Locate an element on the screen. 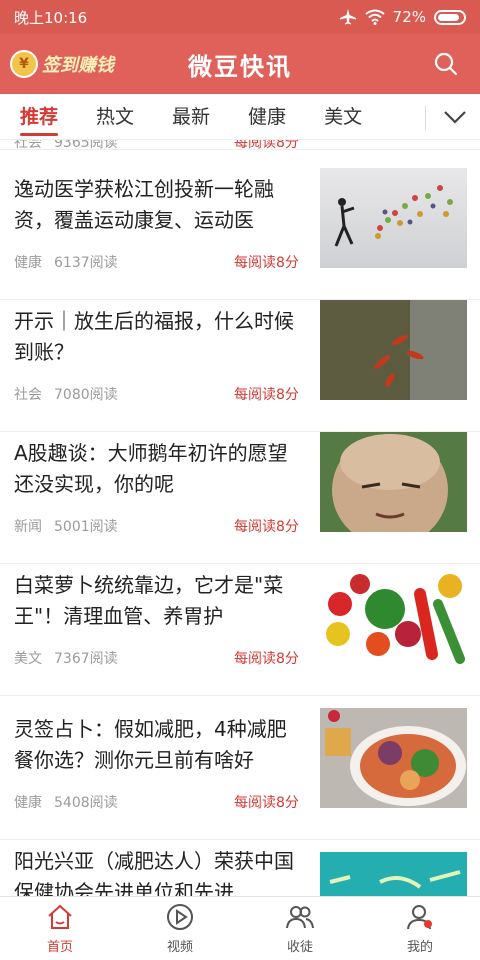 Image resolution: width=480 pixels, height=960 pixels. tab-divider is located at coordinates (425, 118).